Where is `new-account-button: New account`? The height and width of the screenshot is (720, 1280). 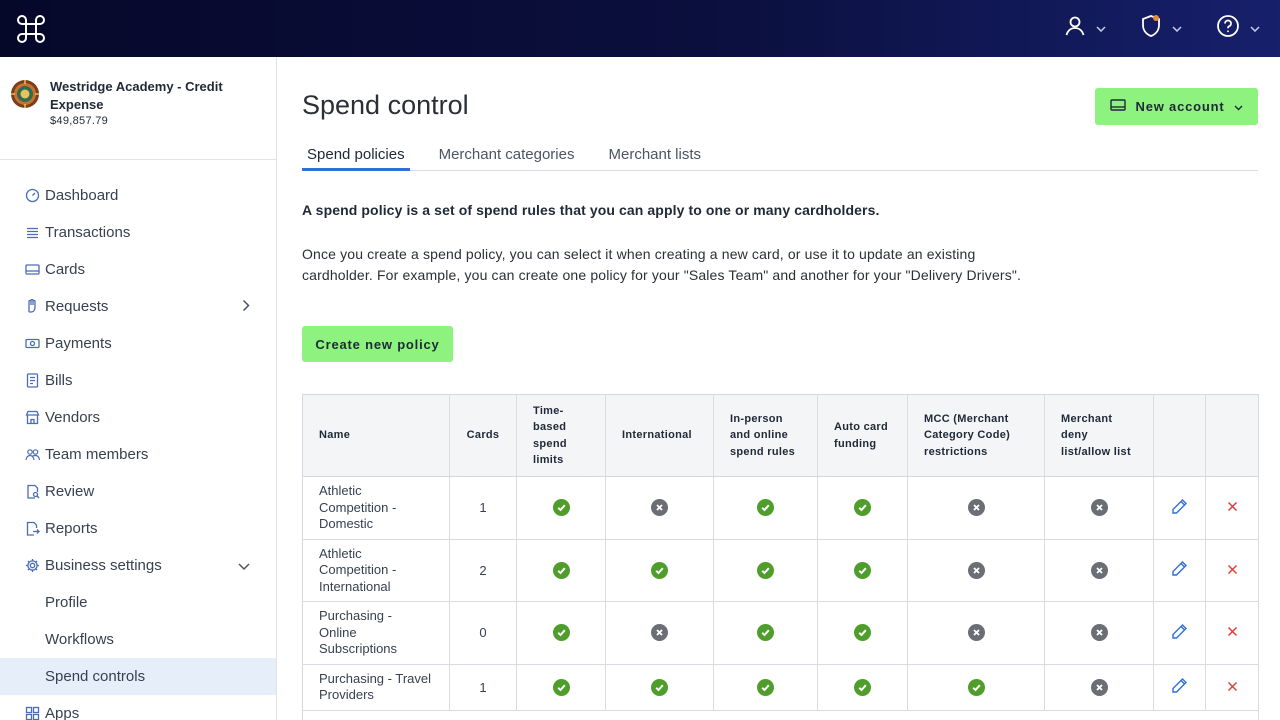
new-account-button: New account is located at coordinates (1176, 106).